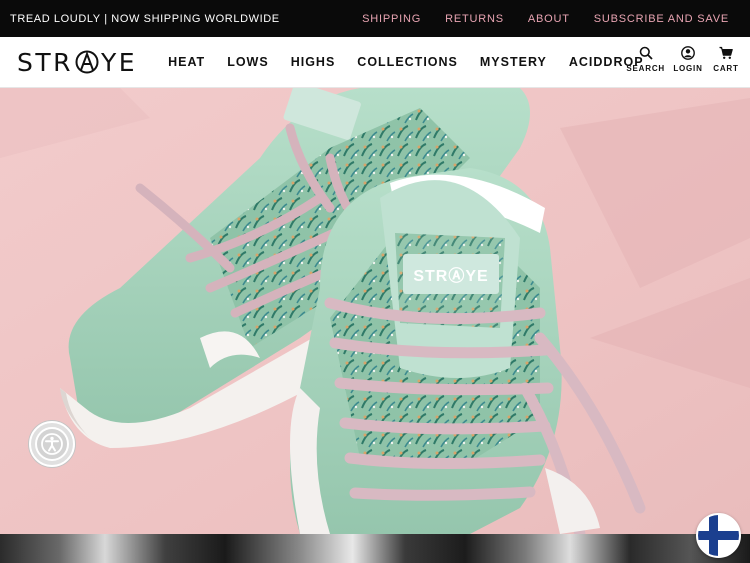 This screenshot has width=750, height=563. I want to click on finland-flag-icon, so click(718, 535).